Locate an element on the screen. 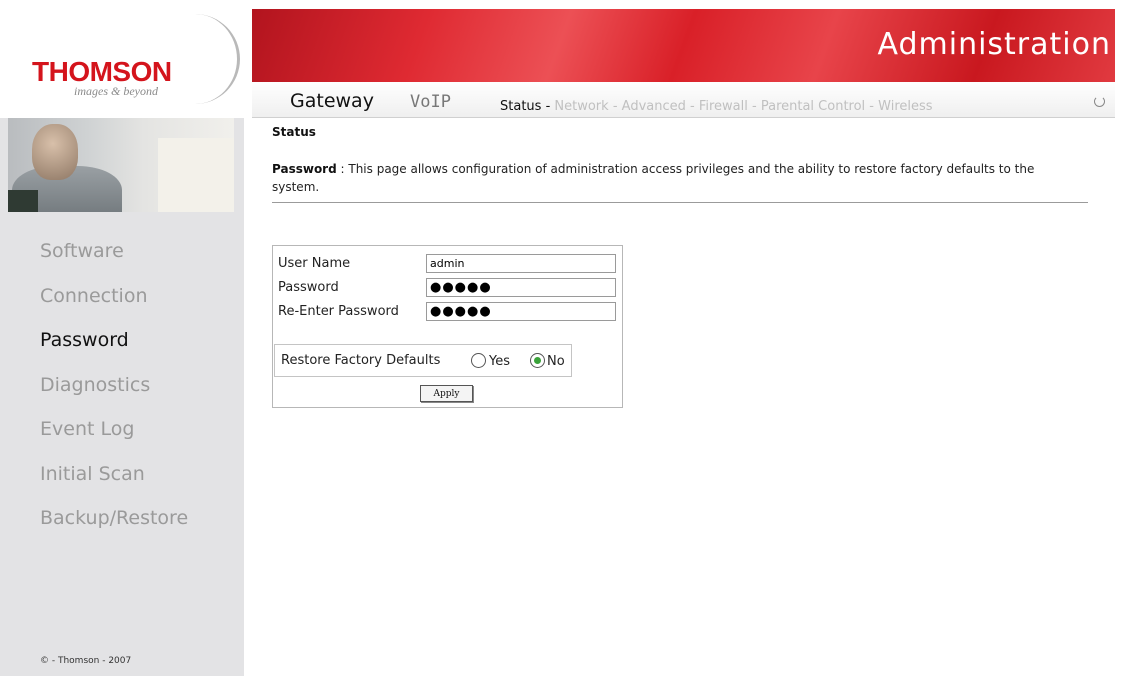 The image size is (1121, 676). subnav-firewall: Firewall is located at coordinates (723, 106).